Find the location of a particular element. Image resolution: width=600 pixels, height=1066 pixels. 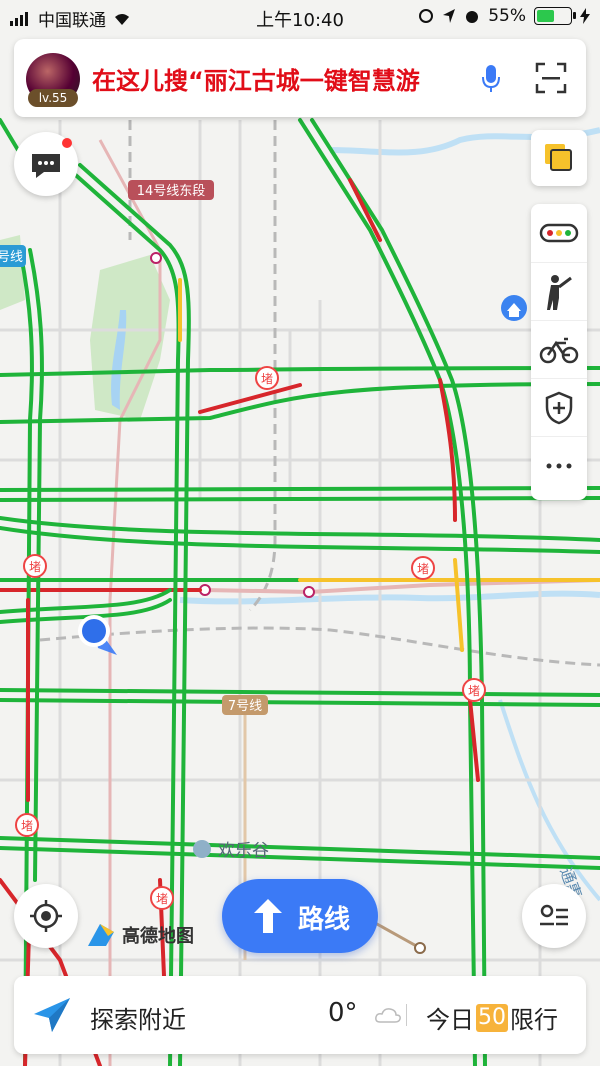

scan-icon is located at coordinates (551, 78).